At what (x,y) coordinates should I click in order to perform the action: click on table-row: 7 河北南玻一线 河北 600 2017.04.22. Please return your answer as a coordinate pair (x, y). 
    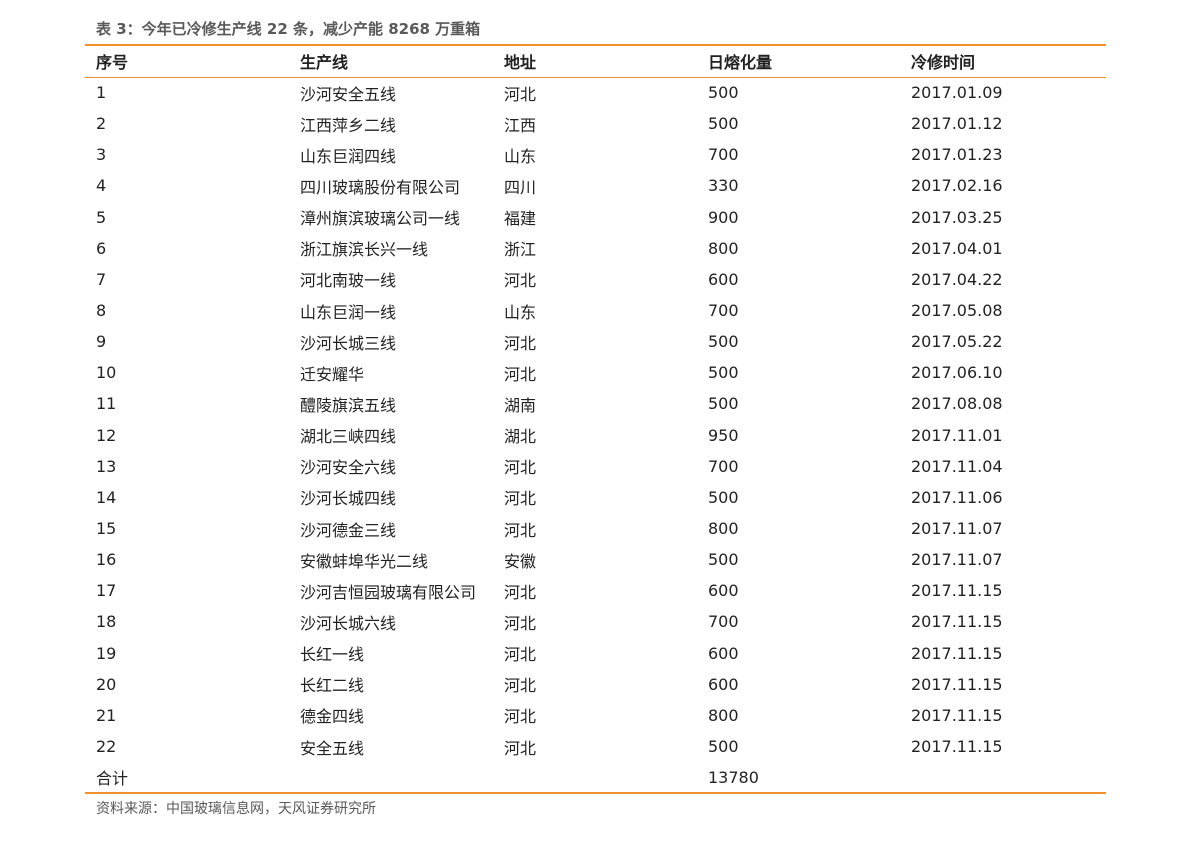
    Looking at the image, I should click on (595, 279).